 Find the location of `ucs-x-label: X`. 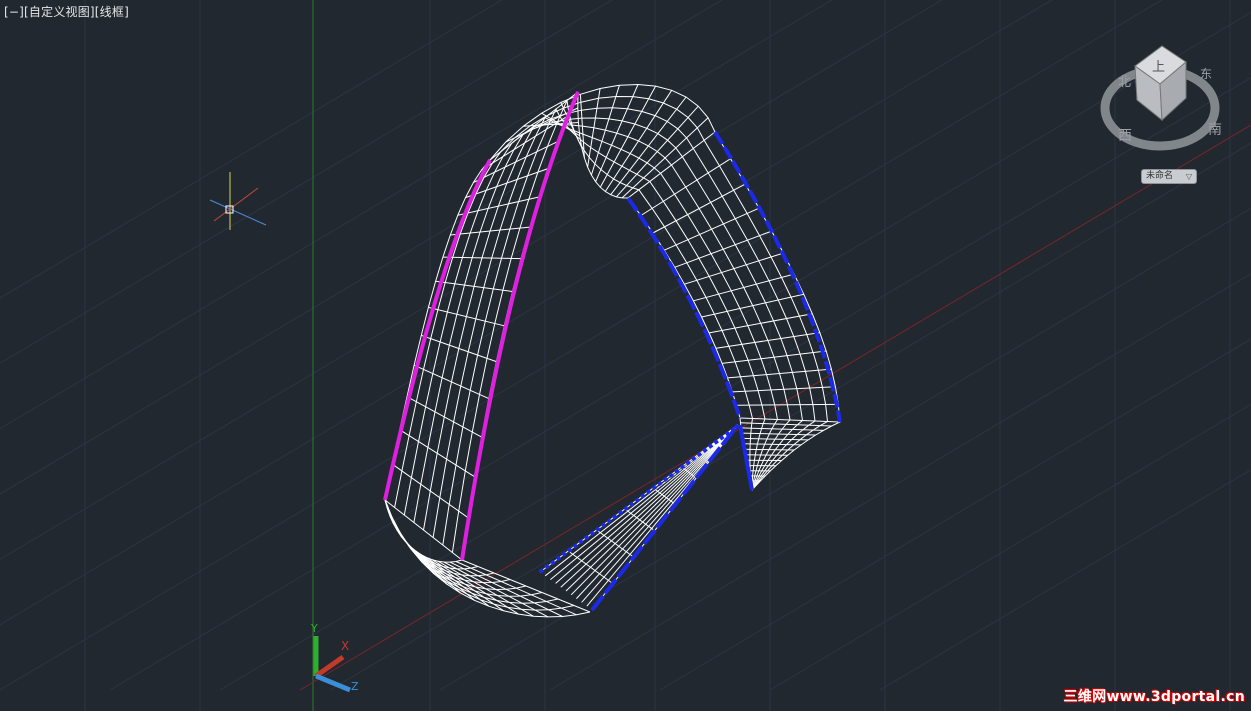

ucs-x-label: X is located at coordinates (345, 646).